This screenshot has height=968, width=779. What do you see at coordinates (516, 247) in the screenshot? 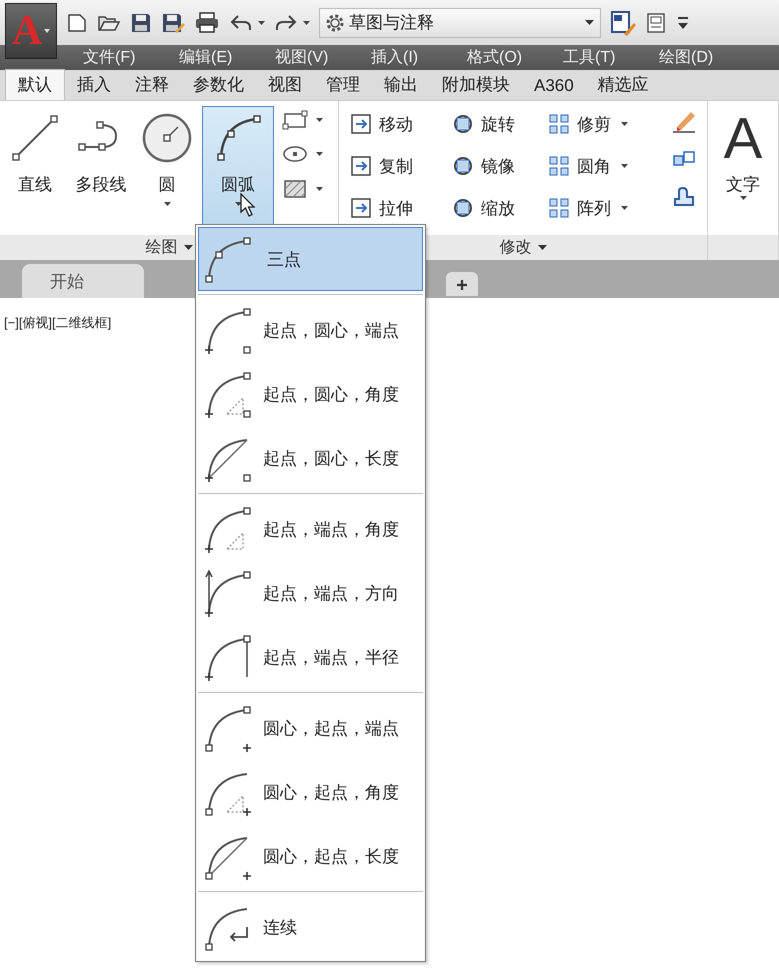
I see `panel-title: 修改` at bounding box center [516, 247].